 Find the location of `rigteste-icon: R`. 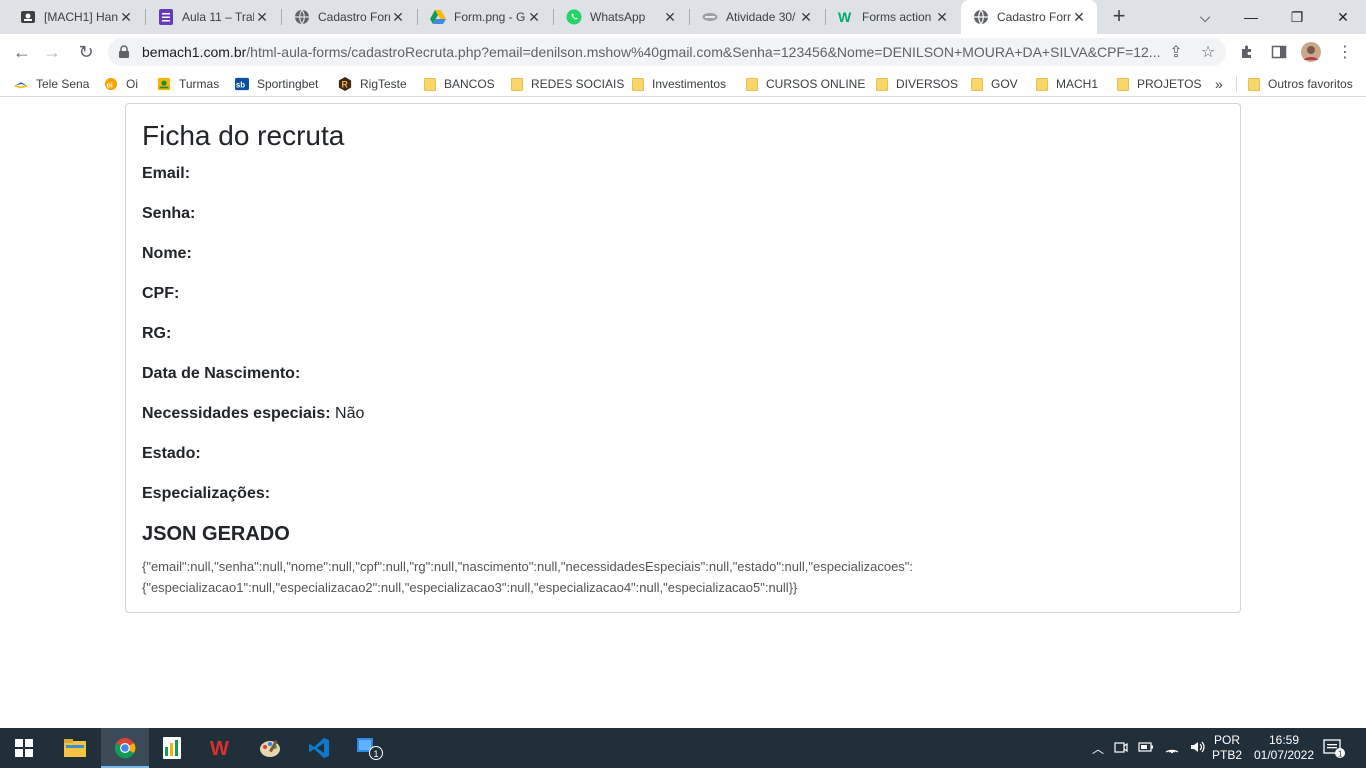

rigteste-icon: R is located at coordinates (345, 84).